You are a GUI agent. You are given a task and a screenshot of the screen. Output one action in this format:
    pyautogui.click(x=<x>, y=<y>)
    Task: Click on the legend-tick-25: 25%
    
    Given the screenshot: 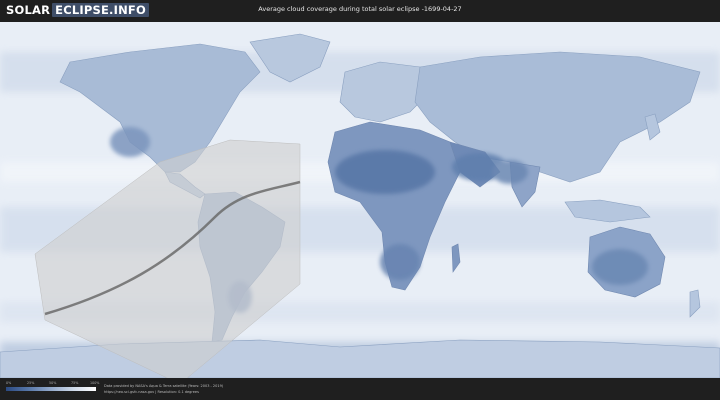 What is the action you would take?
    pyautogui.click(x=31, y=383)
    